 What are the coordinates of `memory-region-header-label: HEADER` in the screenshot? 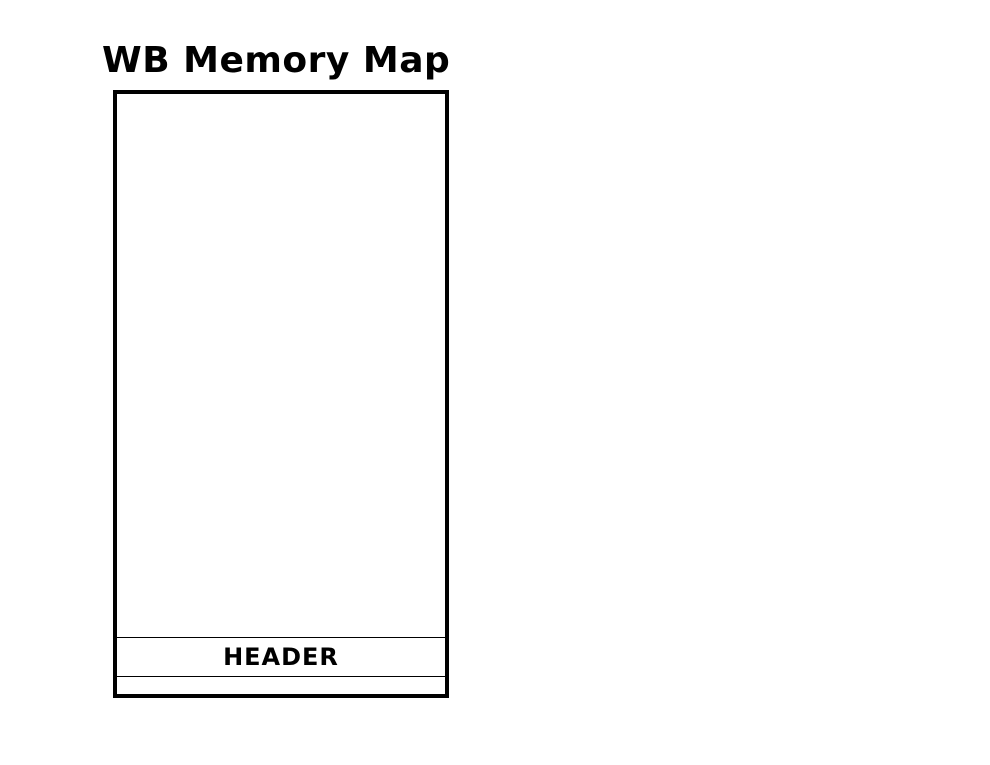 It's located at (281, 657).